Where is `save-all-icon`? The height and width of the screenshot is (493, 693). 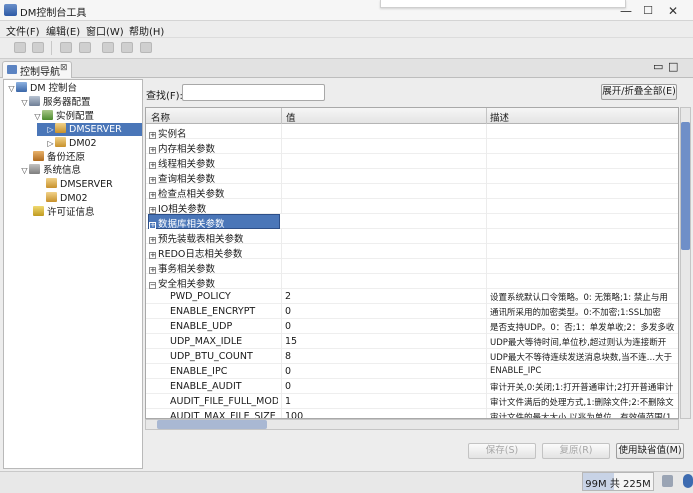
save-all-icon is located at coordinates (38, 47).